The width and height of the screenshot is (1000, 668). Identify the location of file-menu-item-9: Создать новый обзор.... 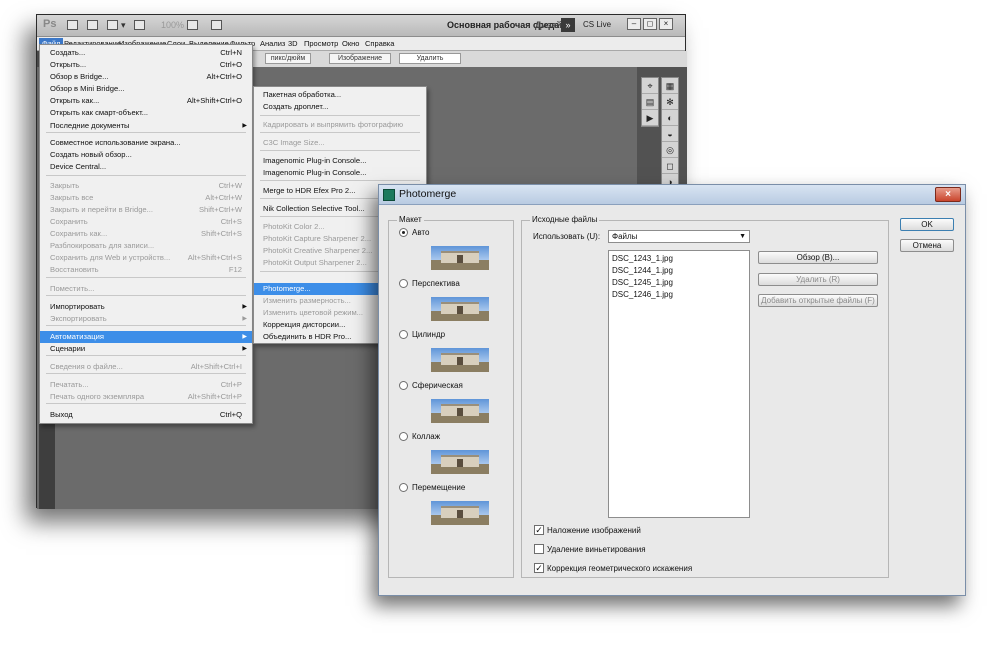
(146, 155).